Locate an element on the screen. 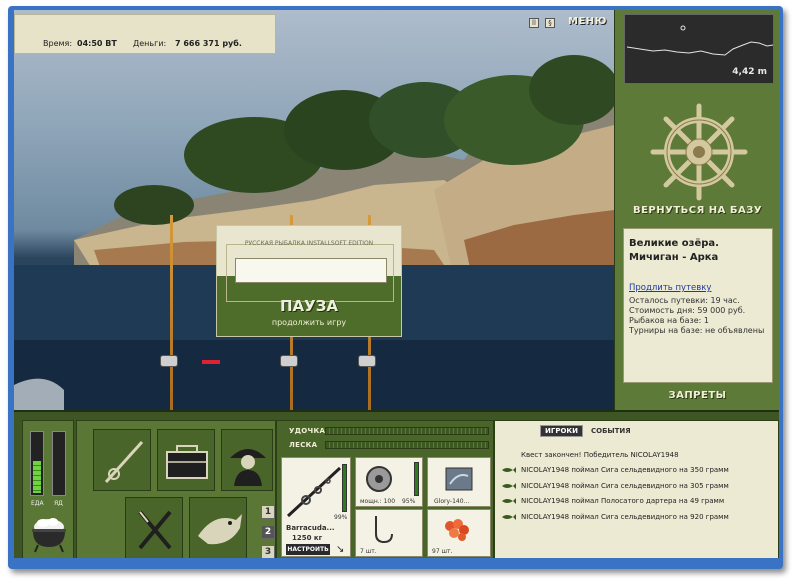 The width and height of the screenshot is (800, 579). tackle-box-icon is located at coordinates (187, 462).